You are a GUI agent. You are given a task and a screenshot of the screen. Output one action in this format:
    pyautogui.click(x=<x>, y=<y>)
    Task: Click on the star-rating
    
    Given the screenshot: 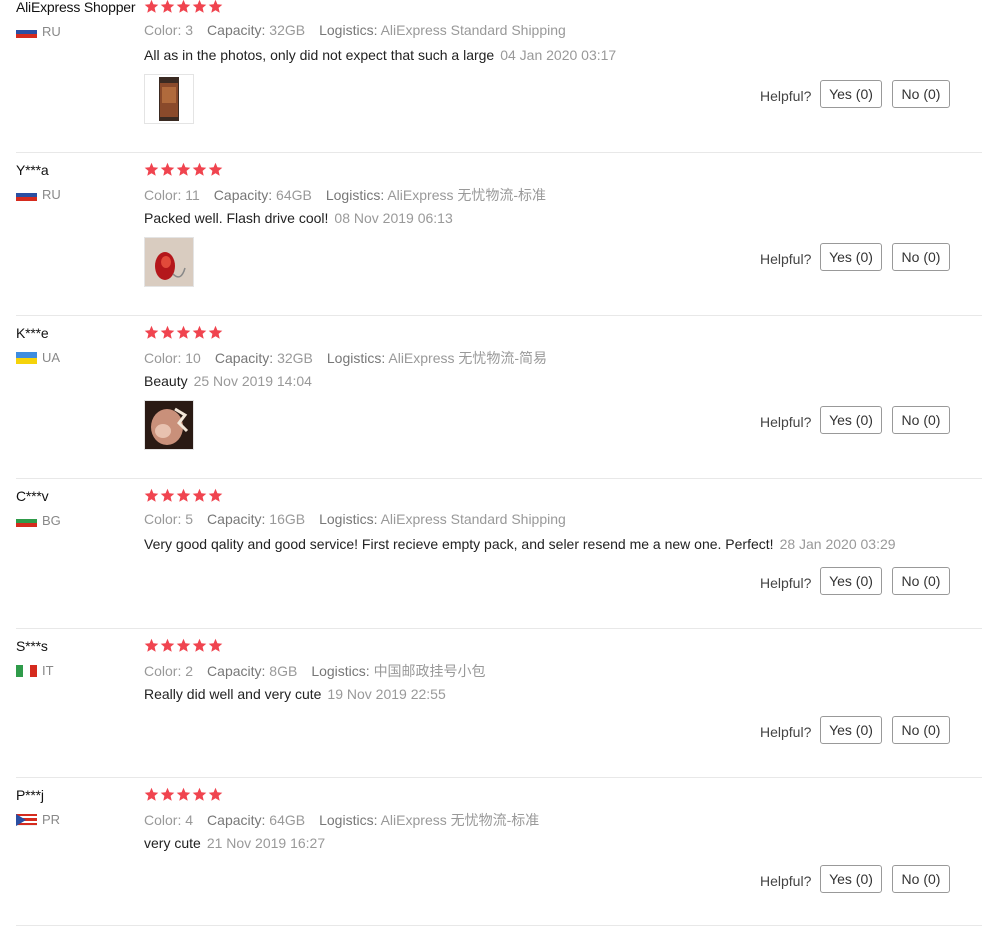 What is the action you would take?
    pyautogui.click(x=183, y=169)
    